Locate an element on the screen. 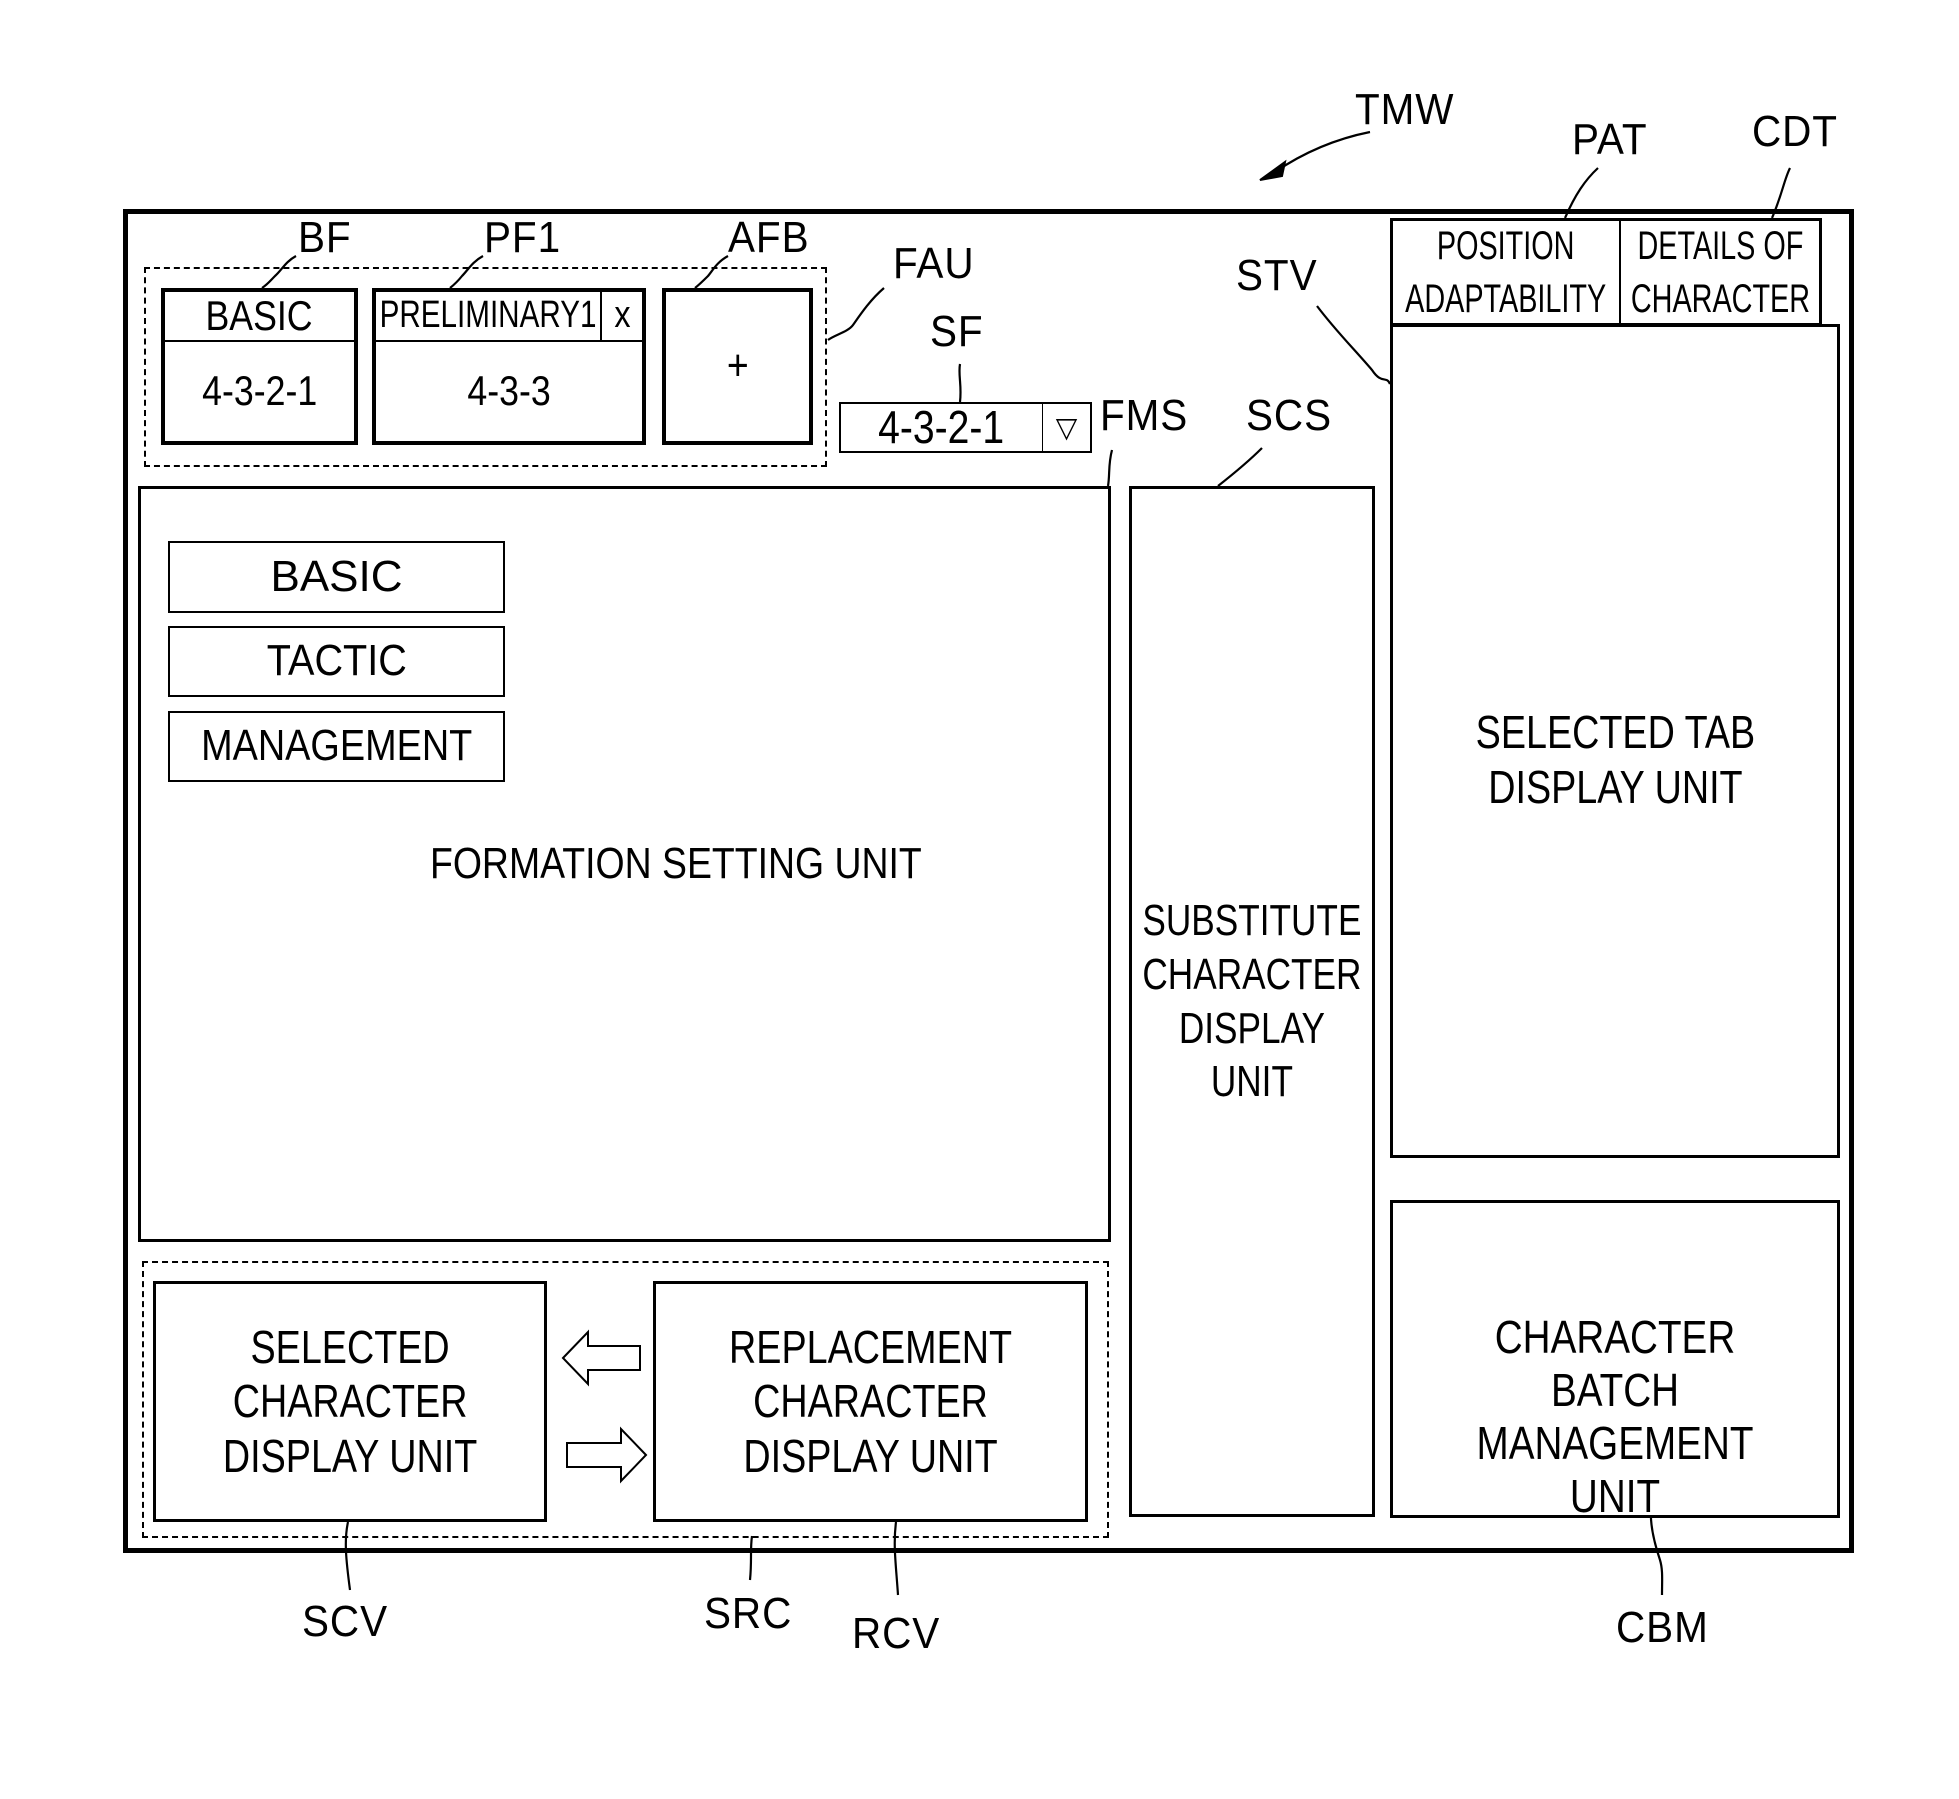 The width and height of the screenshot is (1959, 1799). management-button: MANAGEMENT is located at coordinates (336, 746).